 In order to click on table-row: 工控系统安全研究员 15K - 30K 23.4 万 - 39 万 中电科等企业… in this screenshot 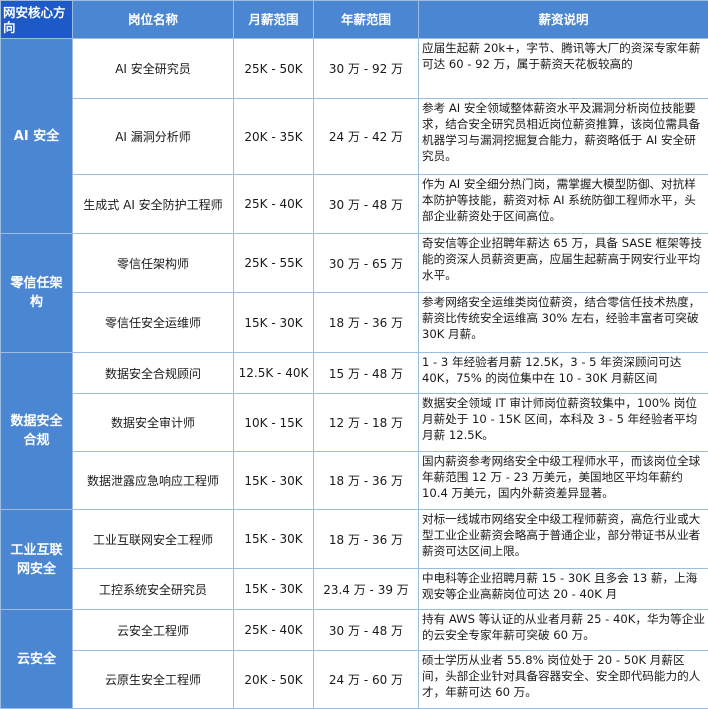, I will do `click(354, 589)`.